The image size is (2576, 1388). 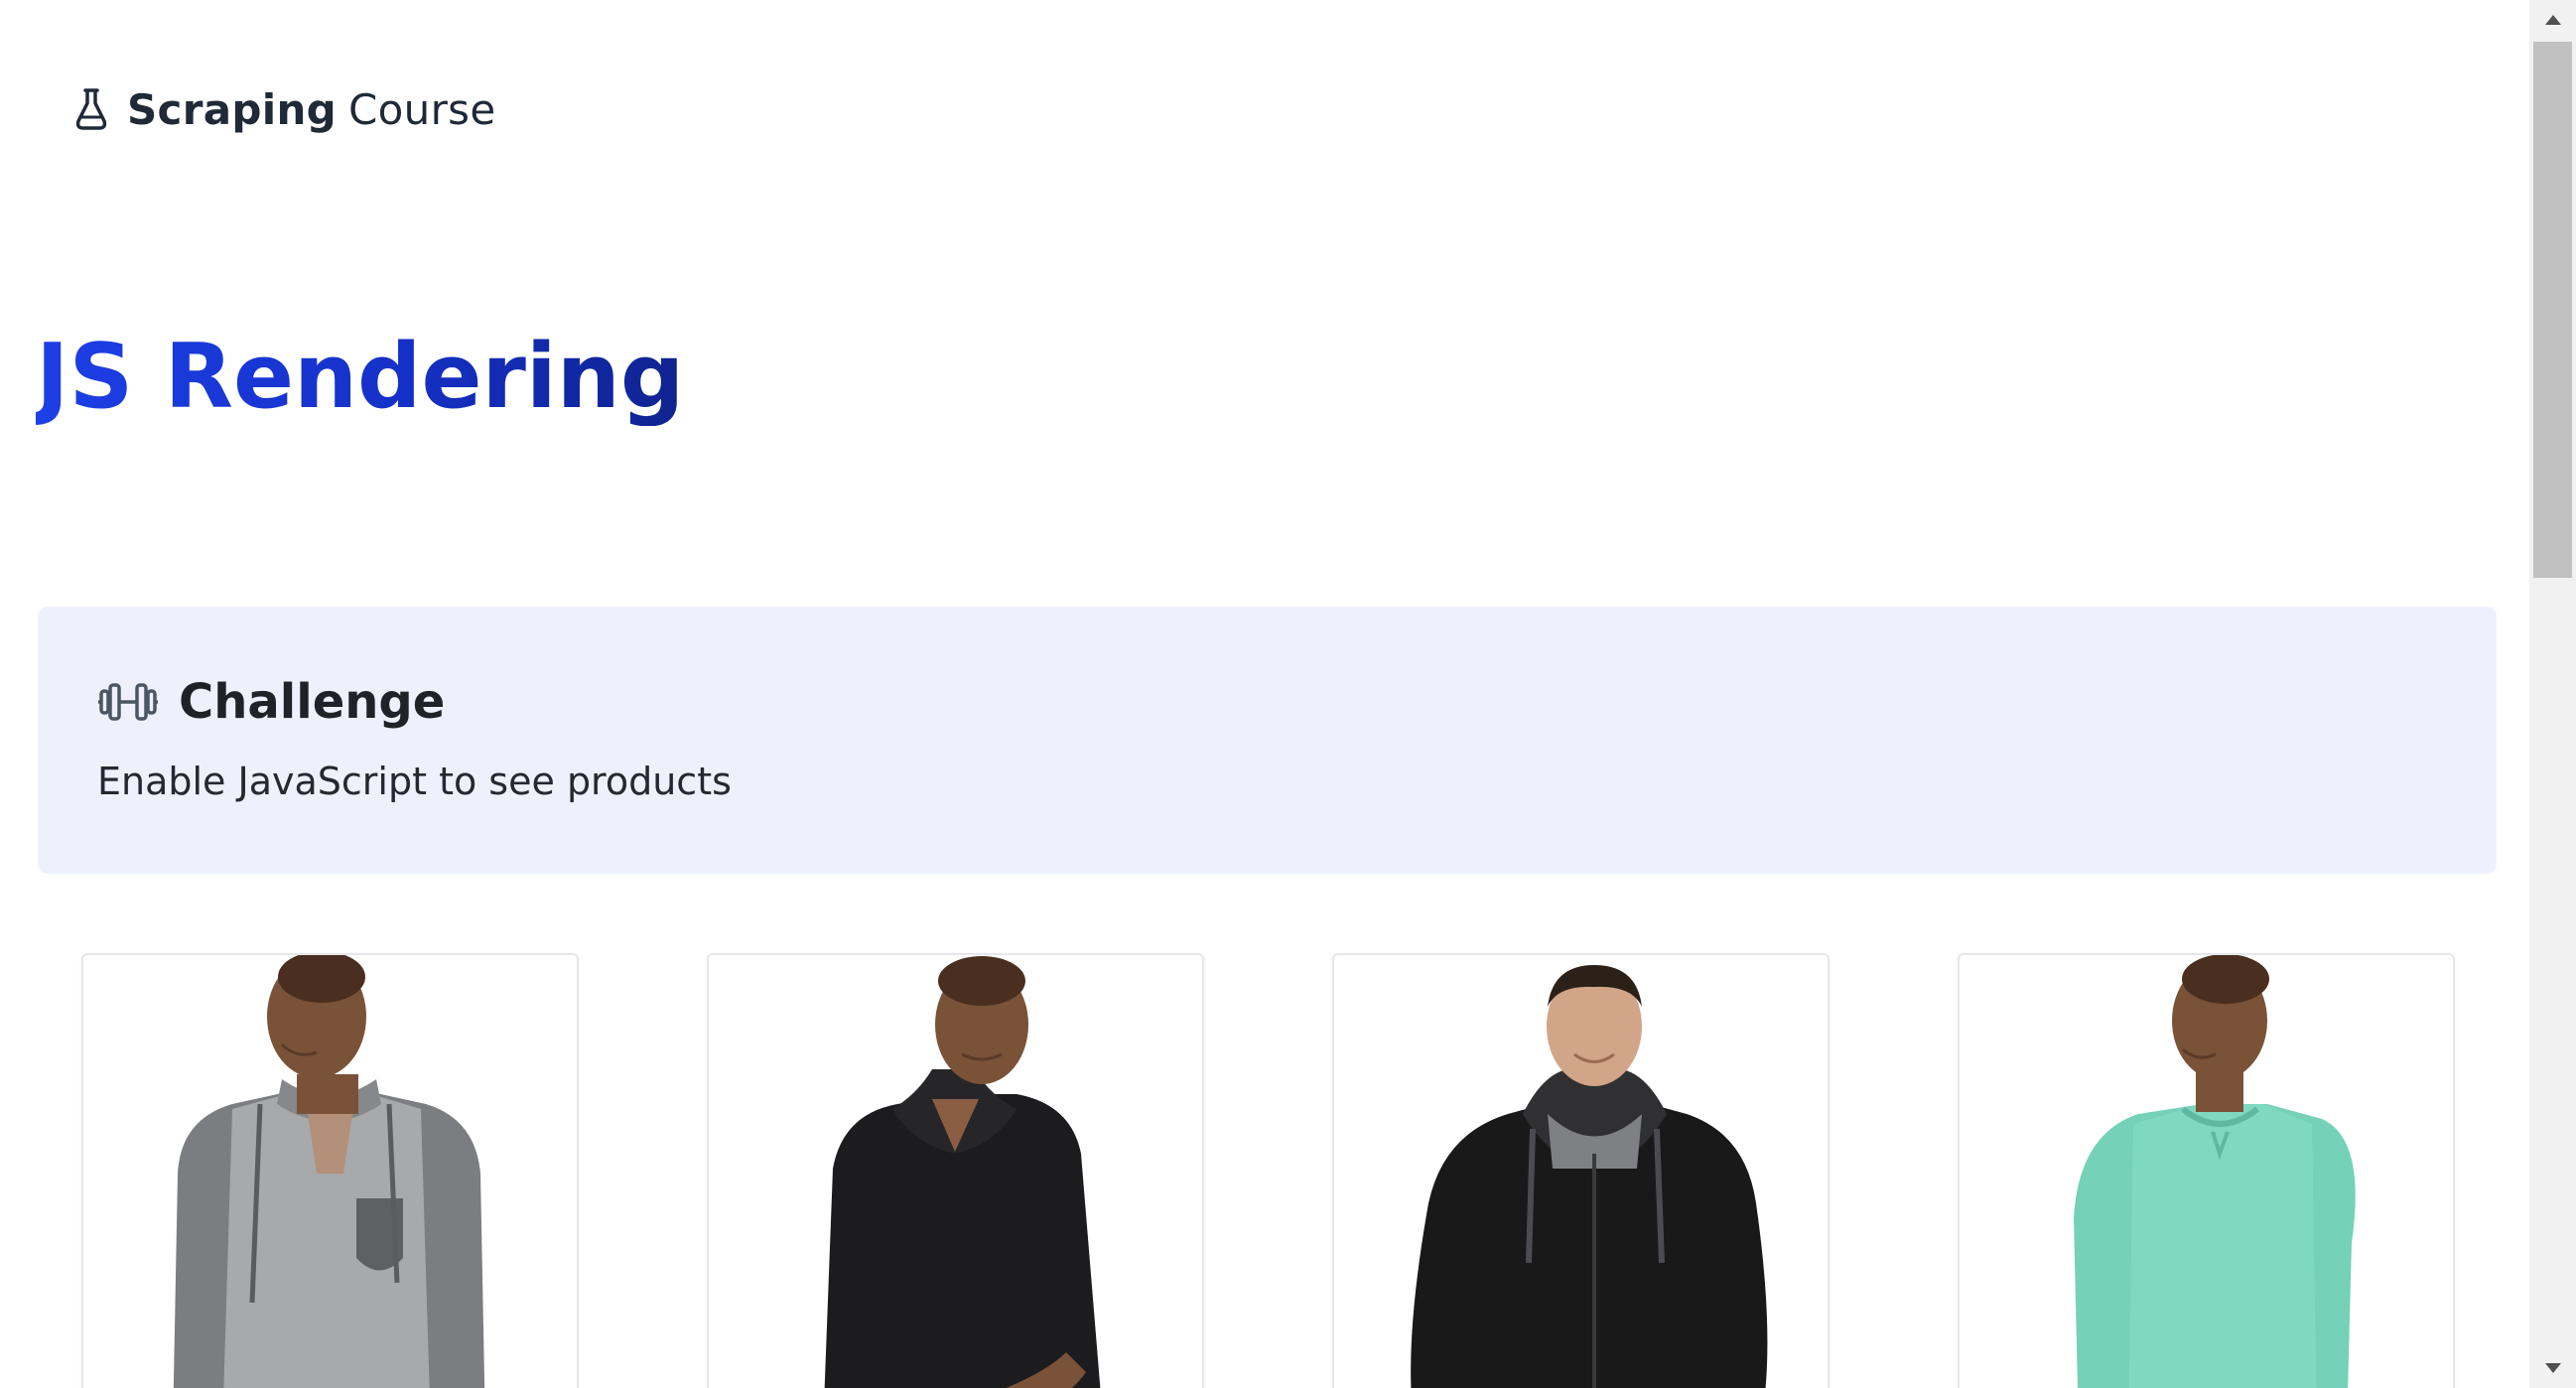 What do you see at coordinates (128, 702) in the screenshot?
I see `dumbbell-icon` at bounding box center [128, 702].